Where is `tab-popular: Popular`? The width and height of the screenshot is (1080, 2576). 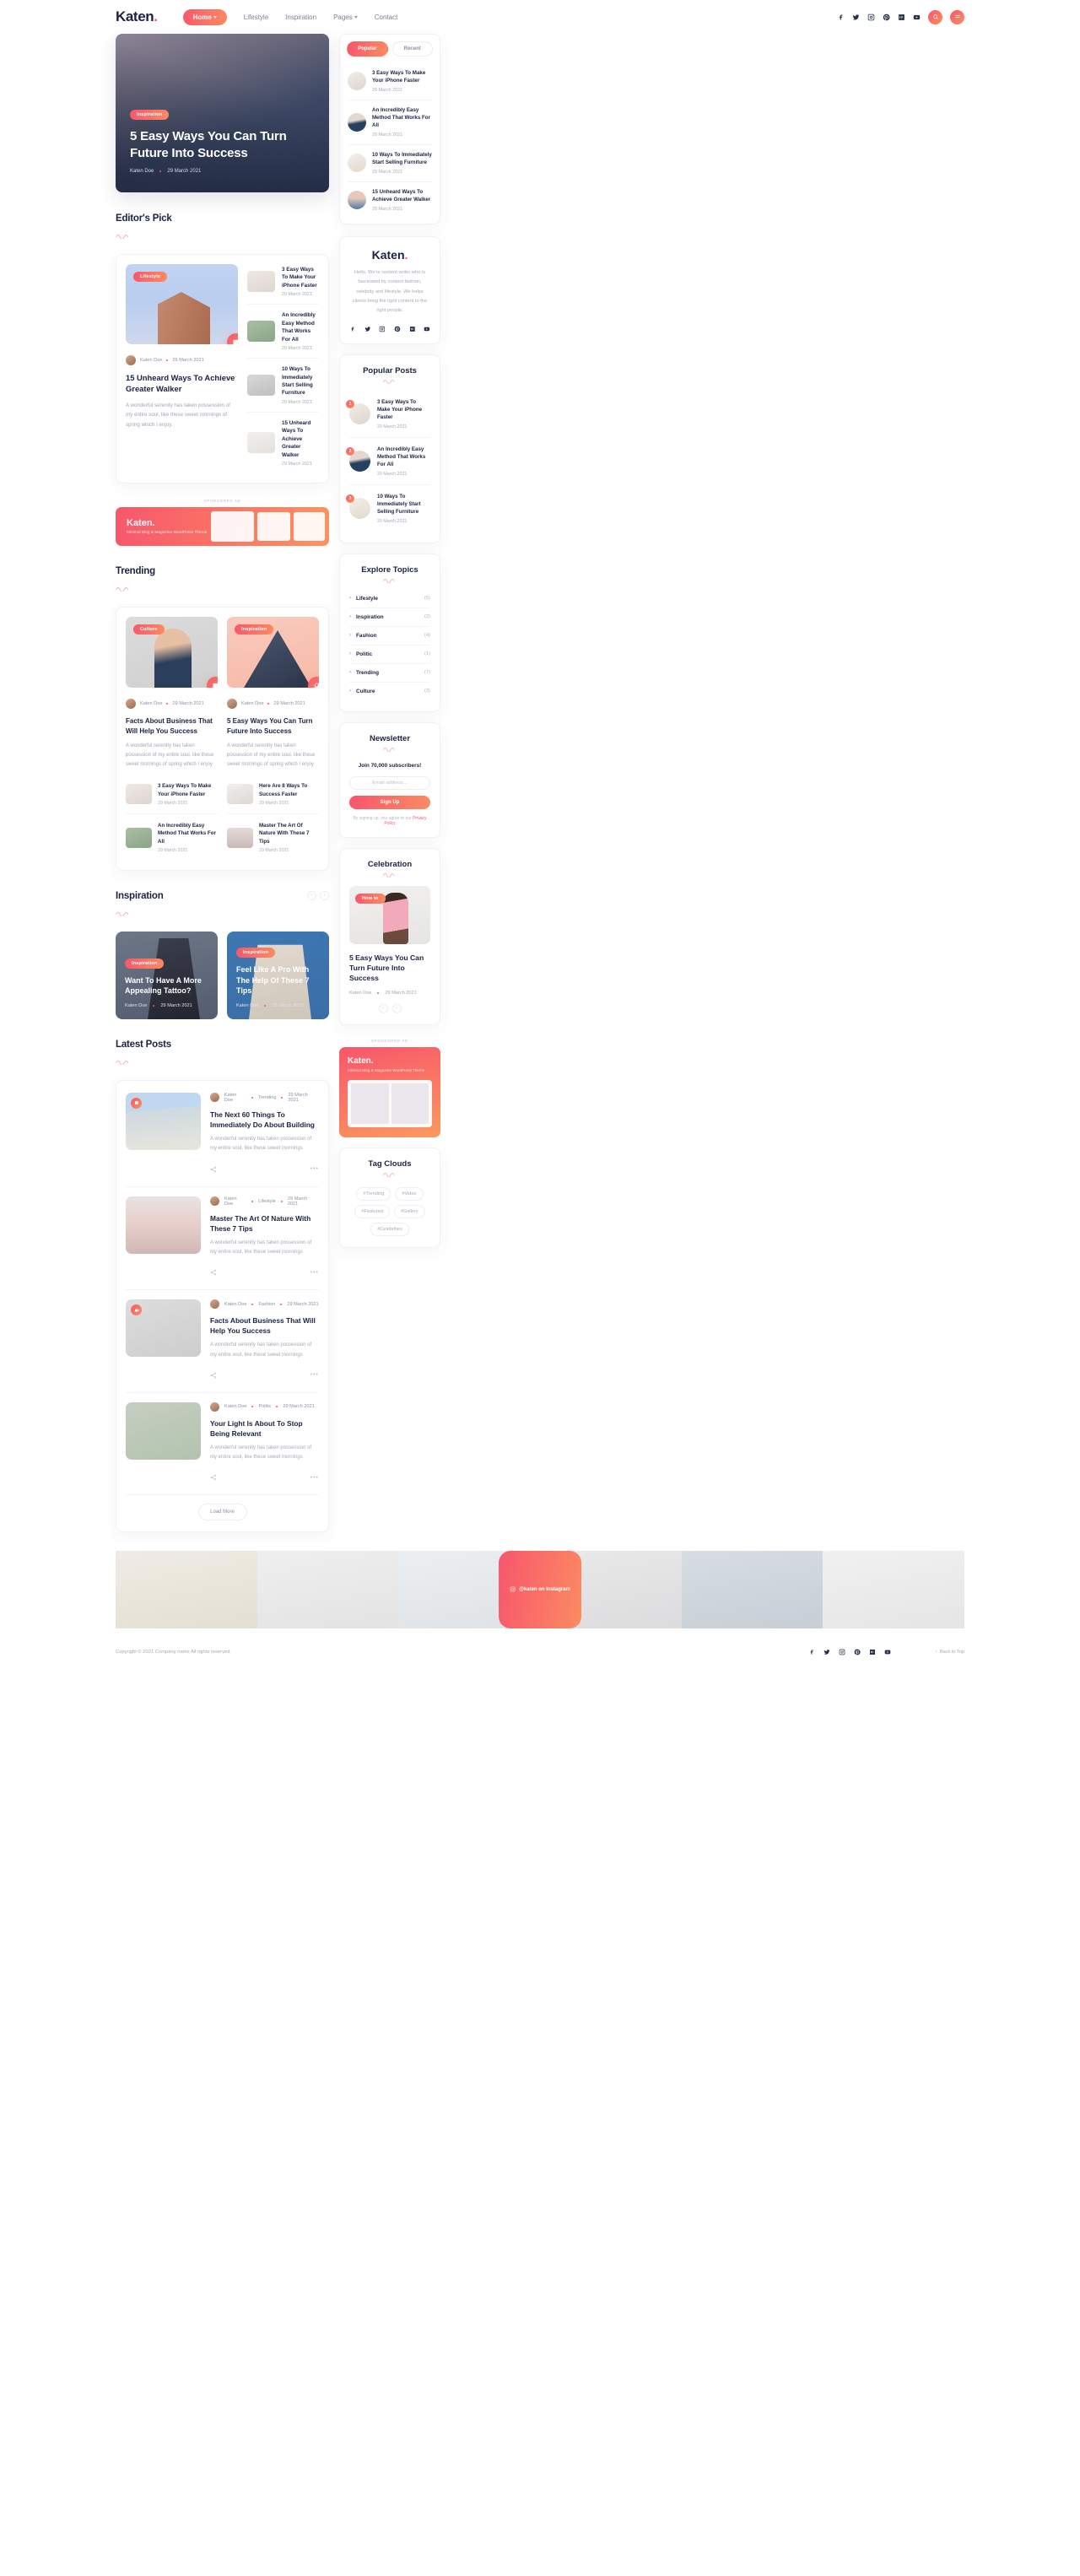
tab-popular: Popular is located at coordinates (367, 49).